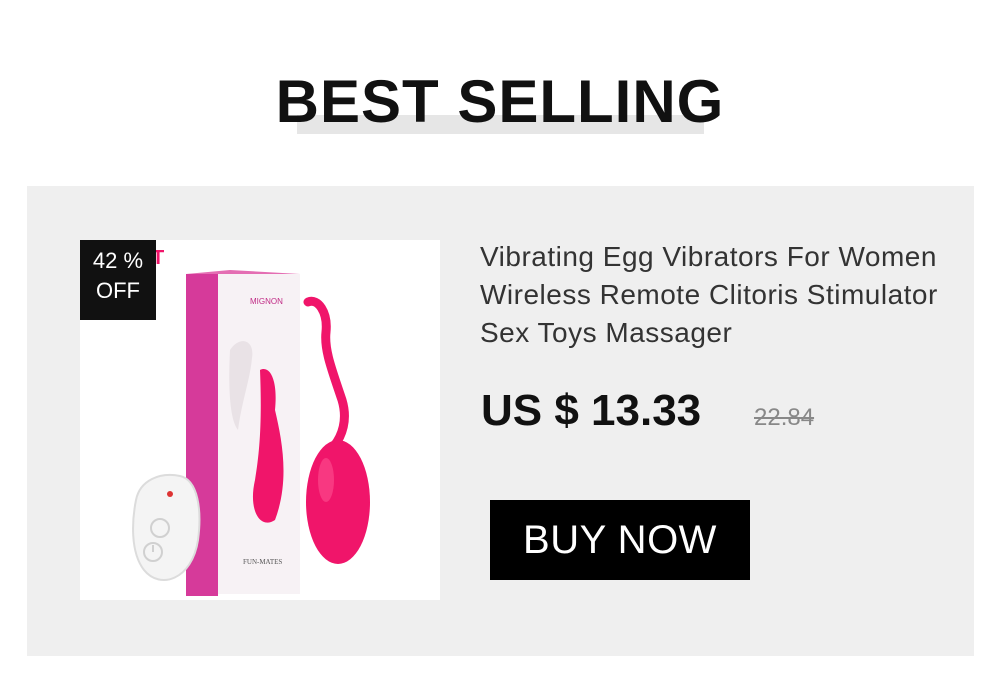 Image resolution: width=1000 pixels, height=700 pixels. What do you see at coordinates (166, 527) in the screenshot?
I see `remote-control` at bounding box center [166, 527].